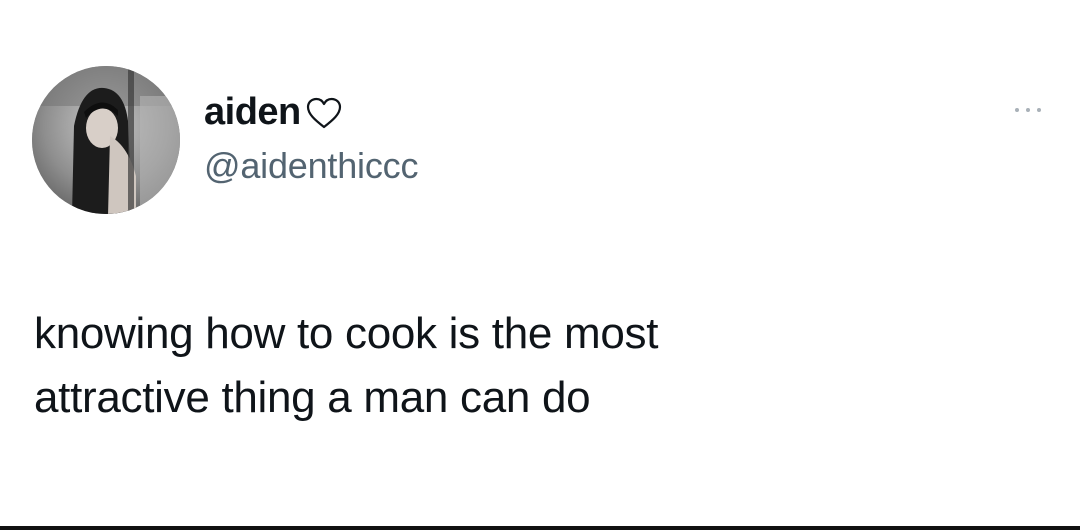 Image resolution: width=1080 pixels, height=530 pixels. Describe the element at coordinates (323, 113) in the screenshot. I see `heart-outline-icon` at that location.